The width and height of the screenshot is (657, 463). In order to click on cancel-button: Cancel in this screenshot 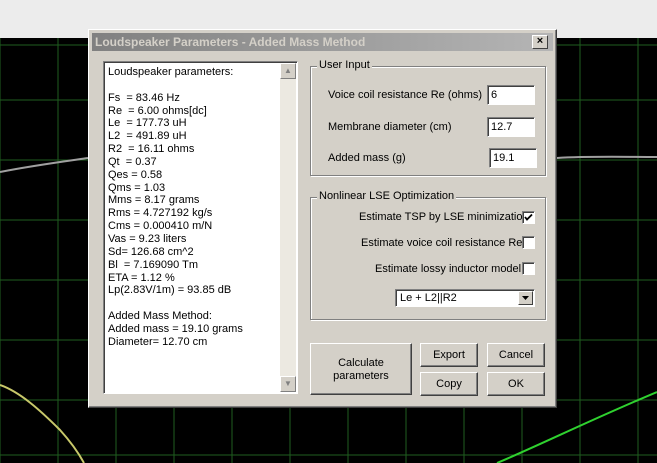, I will do `click(516, 355)`.